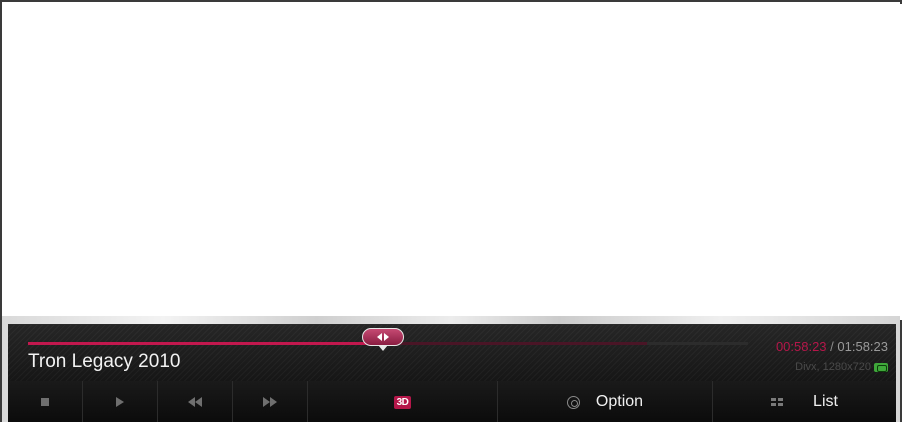 This screenshot has height=422, width=902. Describe the element at coordinates (619, 401) in the screenshot. I see `option-label: Option` at that location.